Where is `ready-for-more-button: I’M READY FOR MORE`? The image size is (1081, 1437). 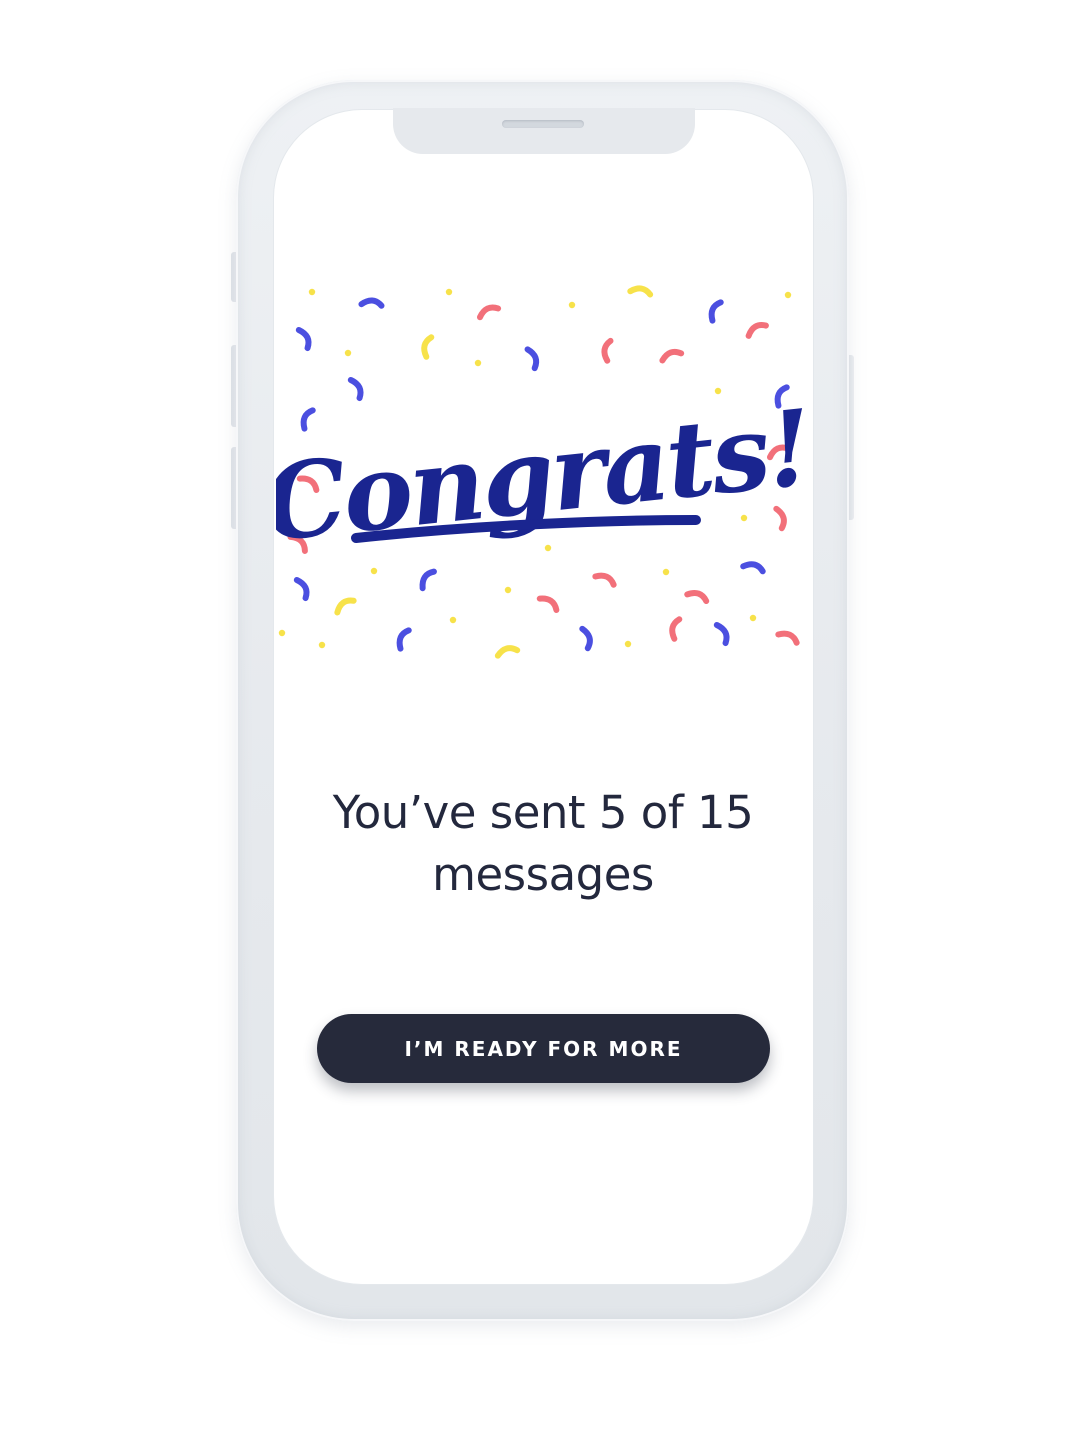 ready-for-more-button: I’M READY FOR MORE is located at coordinates (543, 1048).